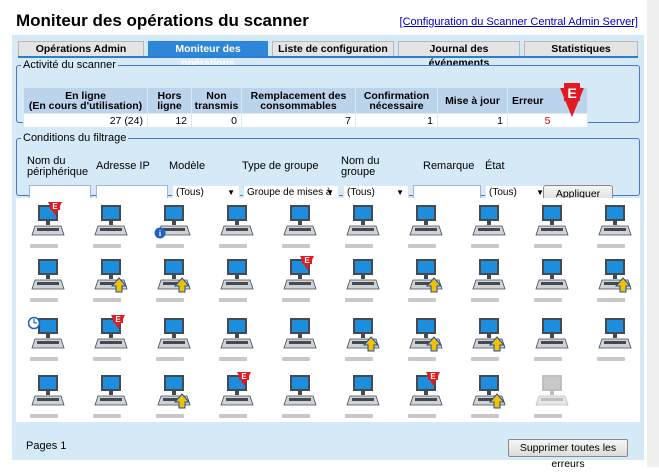 The height and width of the screenshot is (472, 659). I want to click on vertical-scrollbar, so click(653, 233).